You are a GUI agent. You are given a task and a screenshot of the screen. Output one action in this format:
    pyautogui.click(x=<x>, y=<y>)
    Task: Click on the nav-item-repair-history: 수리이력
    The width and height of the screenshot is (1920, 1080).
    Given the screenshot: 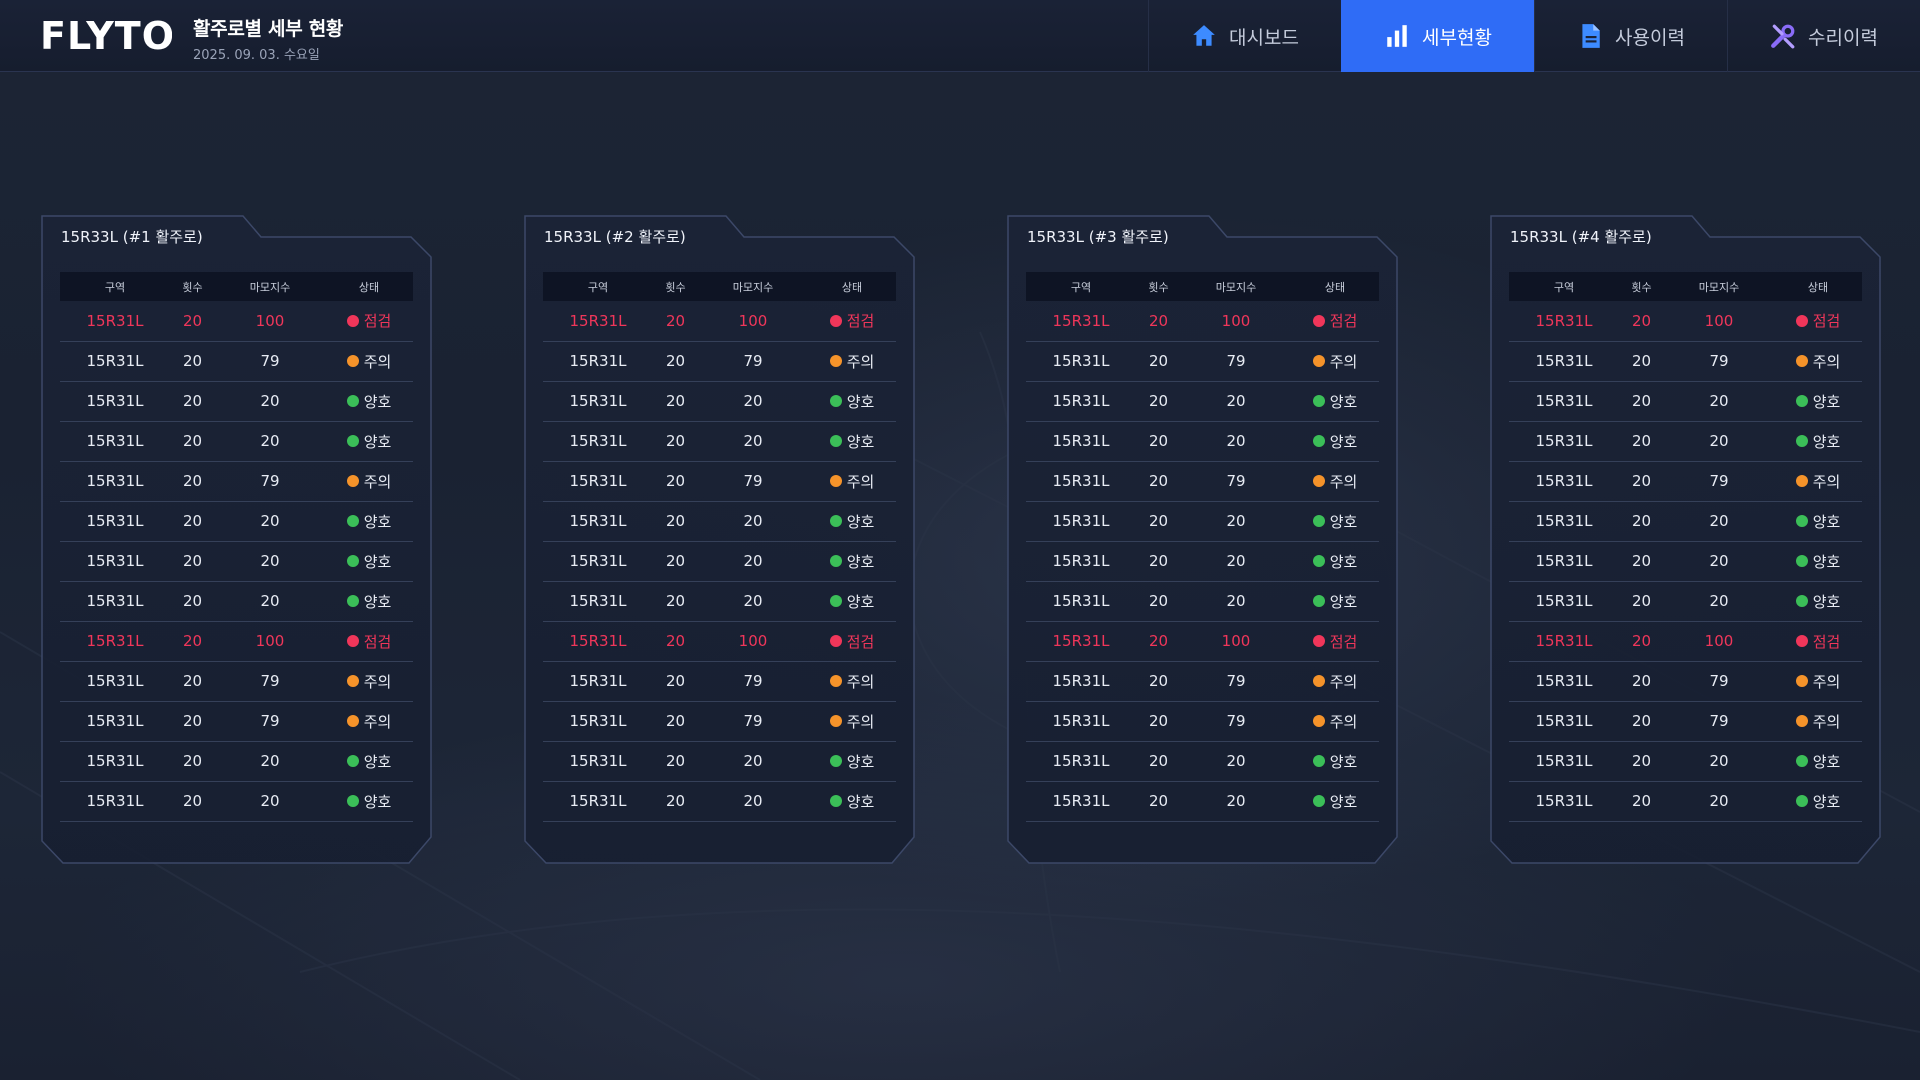 What is the action you would take?
    pyautogui.click(x=1823, y=36)
    